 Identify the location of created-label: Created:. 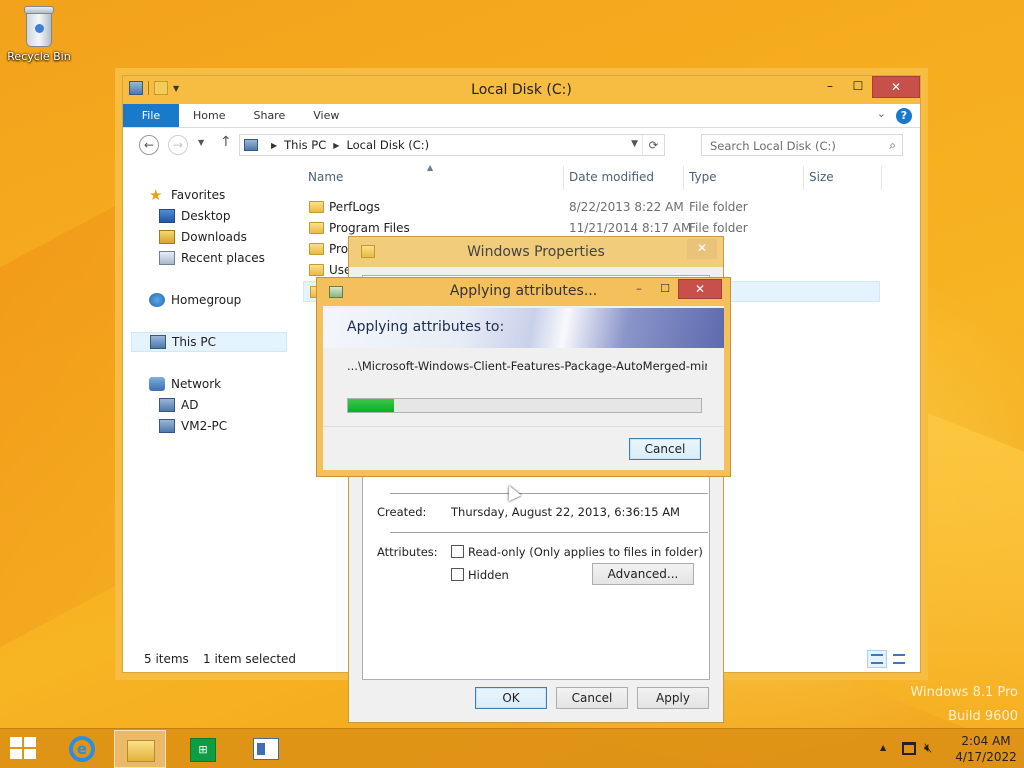
(402, 512).